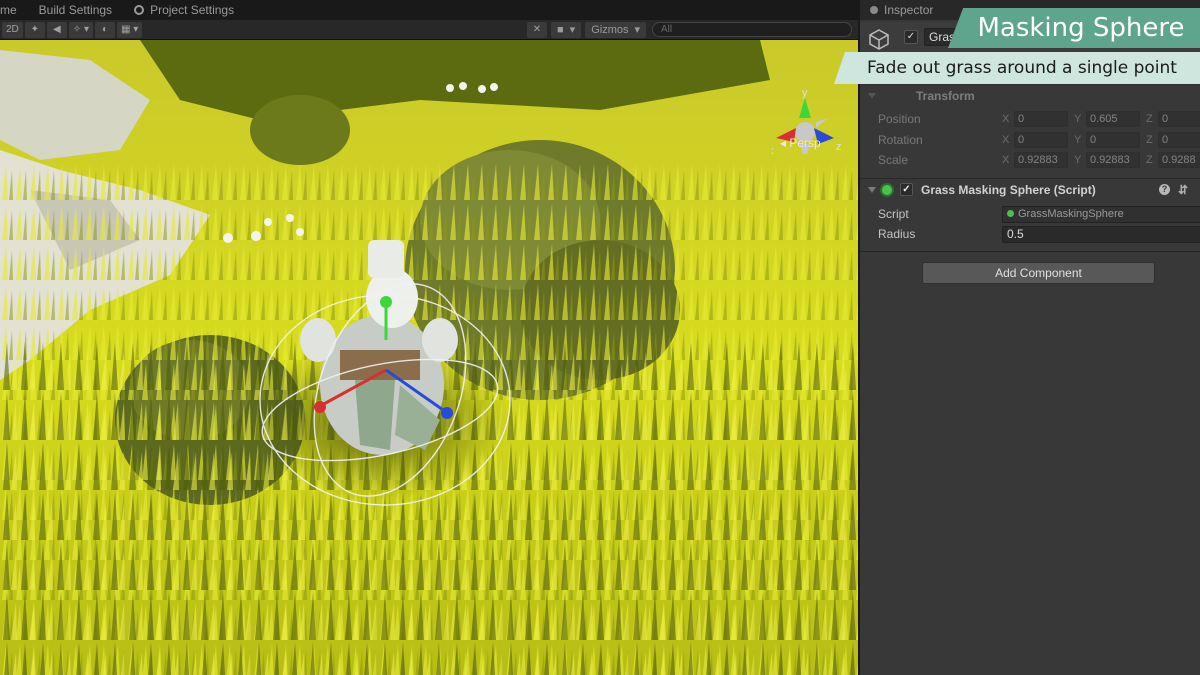 The image size is (1200, 675). Describe the element at coordinates (56, 29) in the screenshot. I see `audio-toggle-icon: ◀` at that location.